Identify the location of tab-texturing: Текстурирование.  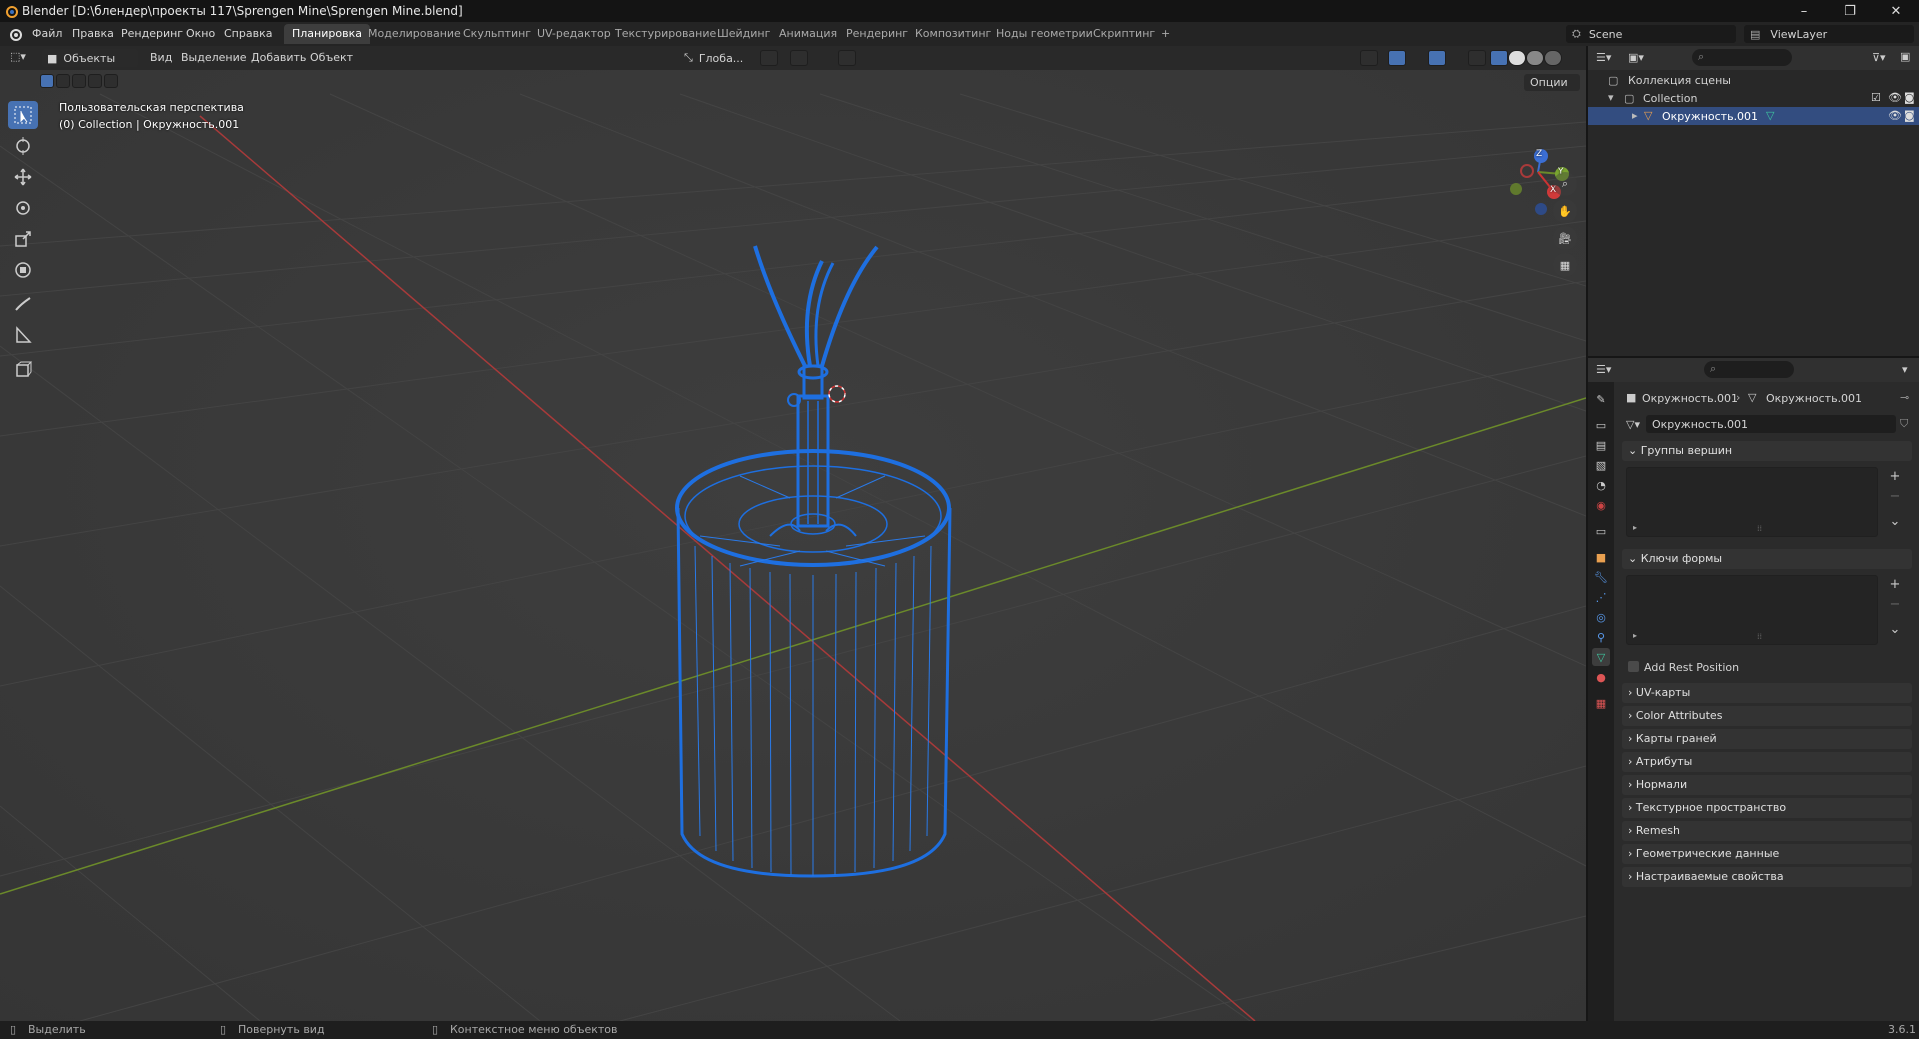
(665, 34).